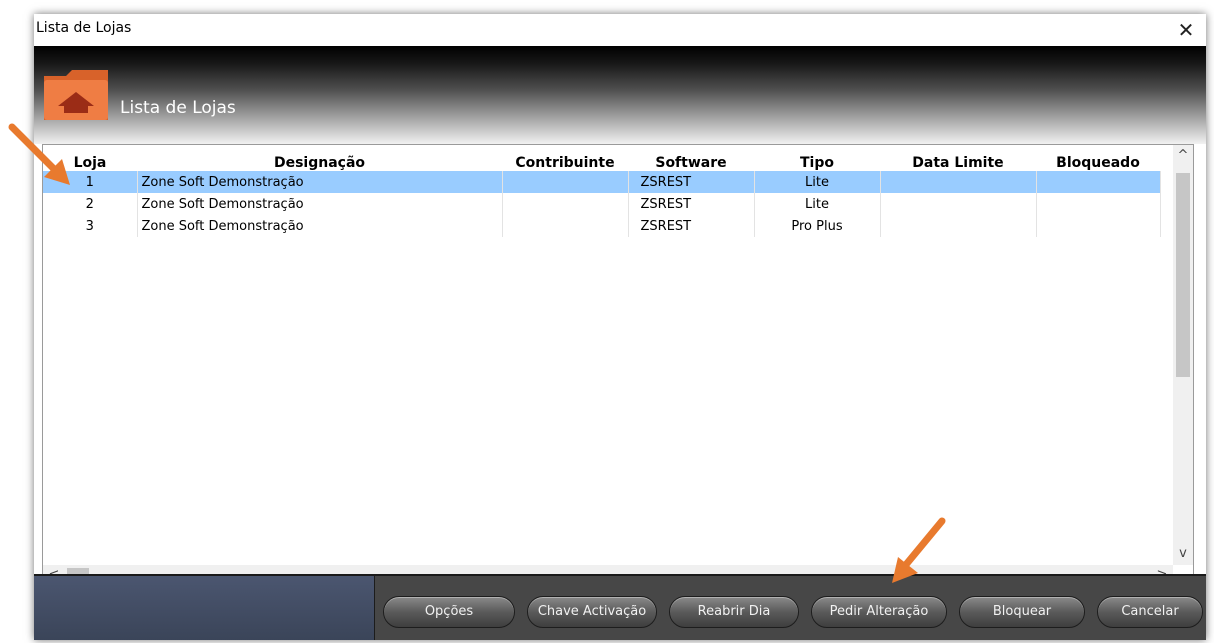 The width and height of the screenshot is (1214, 643). I want to click on header-title: Lista de Lojas, so click(178, 108).